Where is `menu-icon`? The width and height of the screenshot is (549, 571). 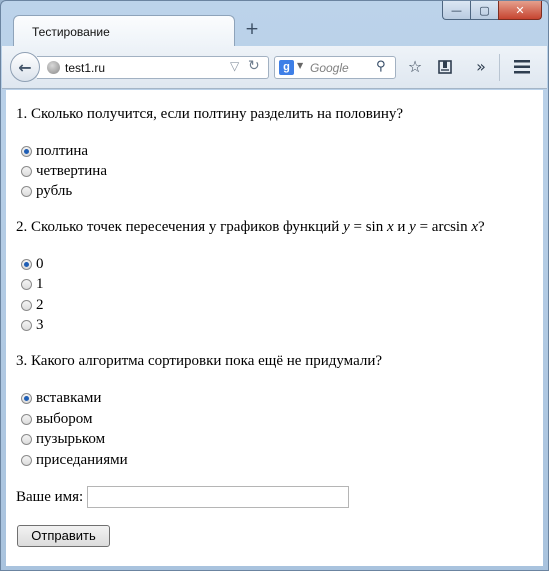 menu-icon is located at coordinates (522, 67).